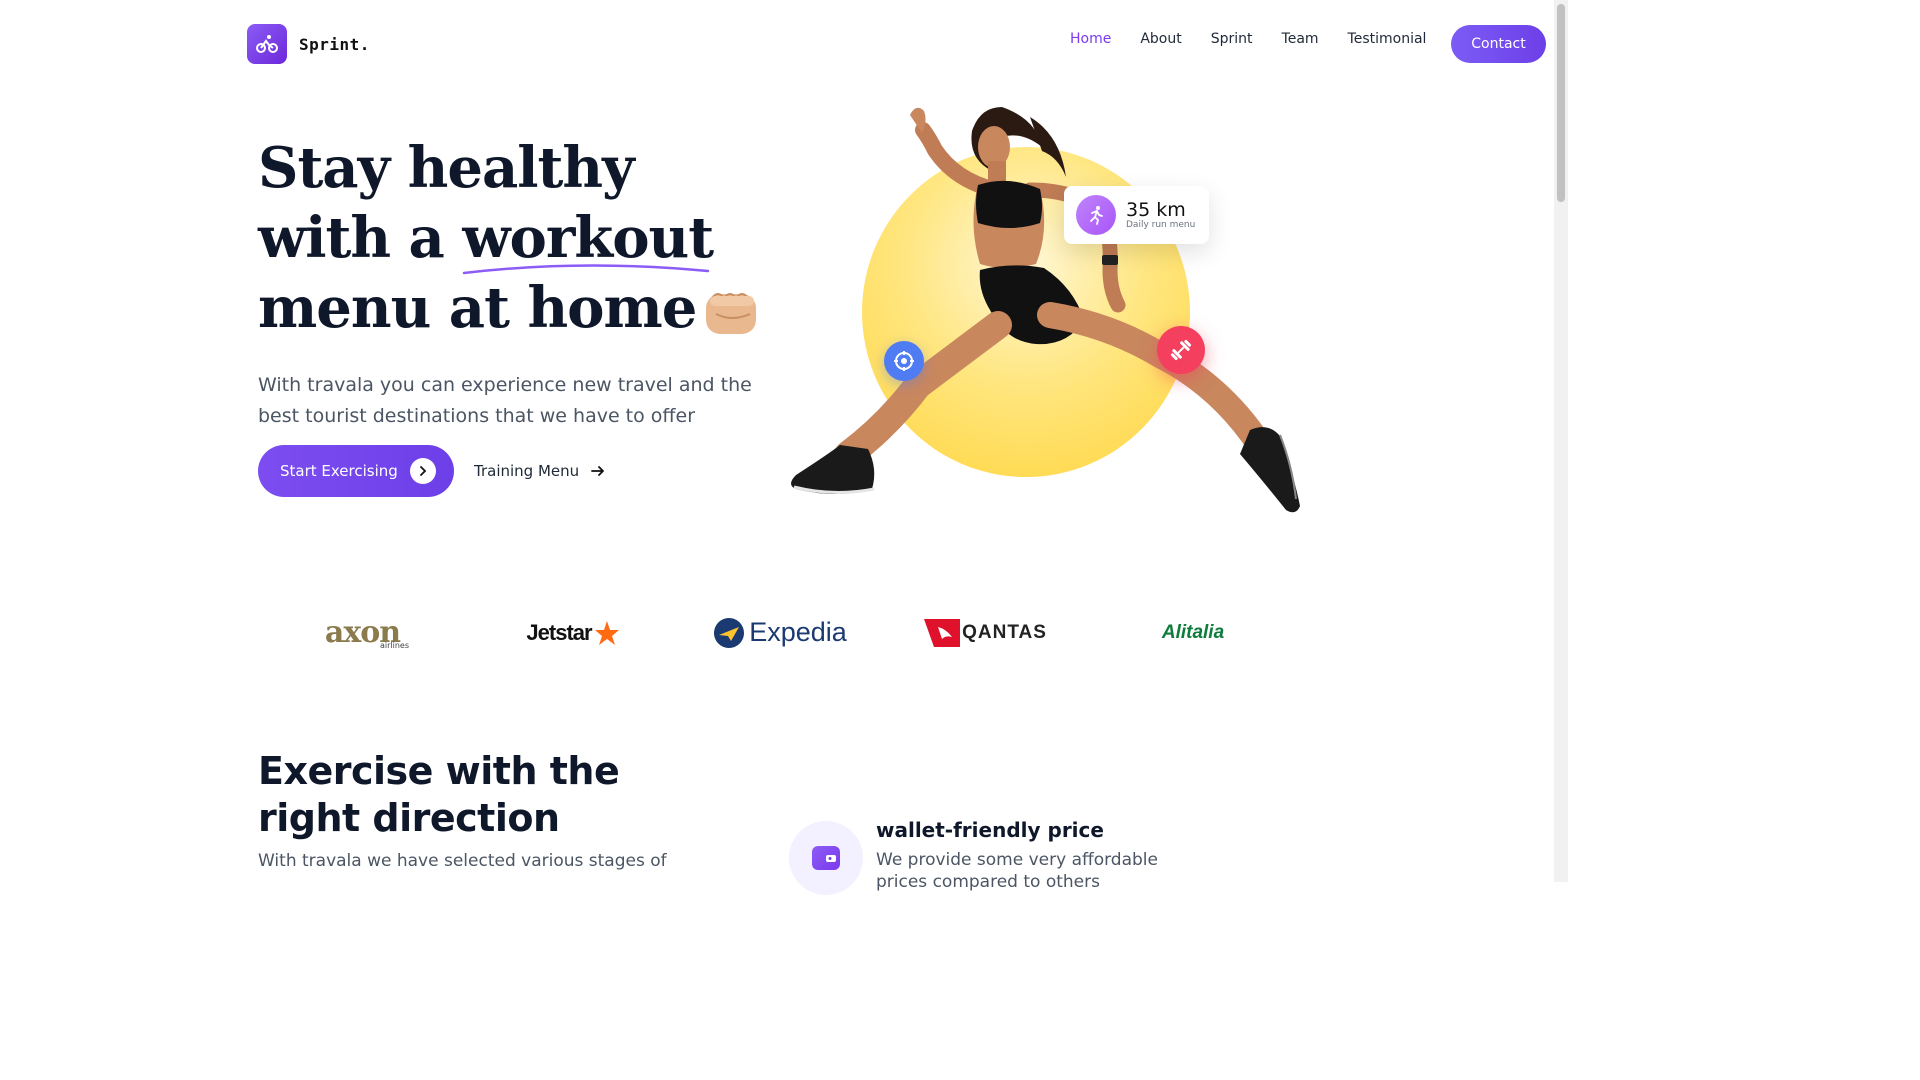 This screenshot has width=1920, height=1080. I want to click on nav-about: About, so click(1160, 39).